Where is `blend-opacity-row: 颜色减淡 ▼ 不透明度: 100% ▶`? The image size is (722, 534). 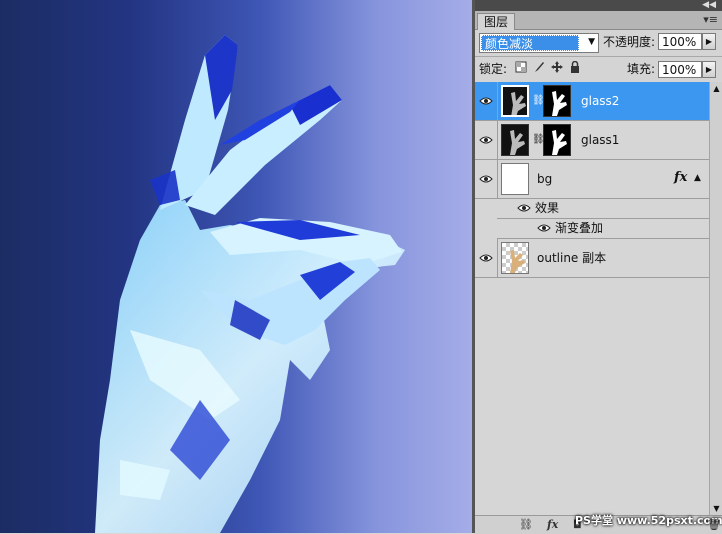 blend-opacity-row: 颜色减淡 ▼ 不透明度: 100% ▶ is located at coordinates (598, 43).